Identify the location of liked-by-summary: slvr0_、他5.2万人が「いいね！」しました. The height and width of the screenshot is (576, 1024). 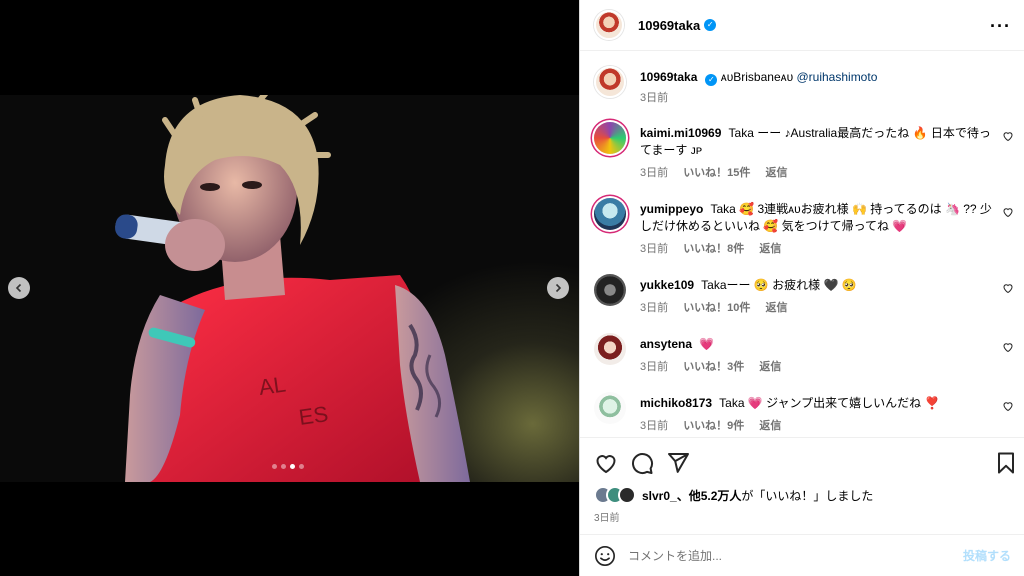
(733, 495).